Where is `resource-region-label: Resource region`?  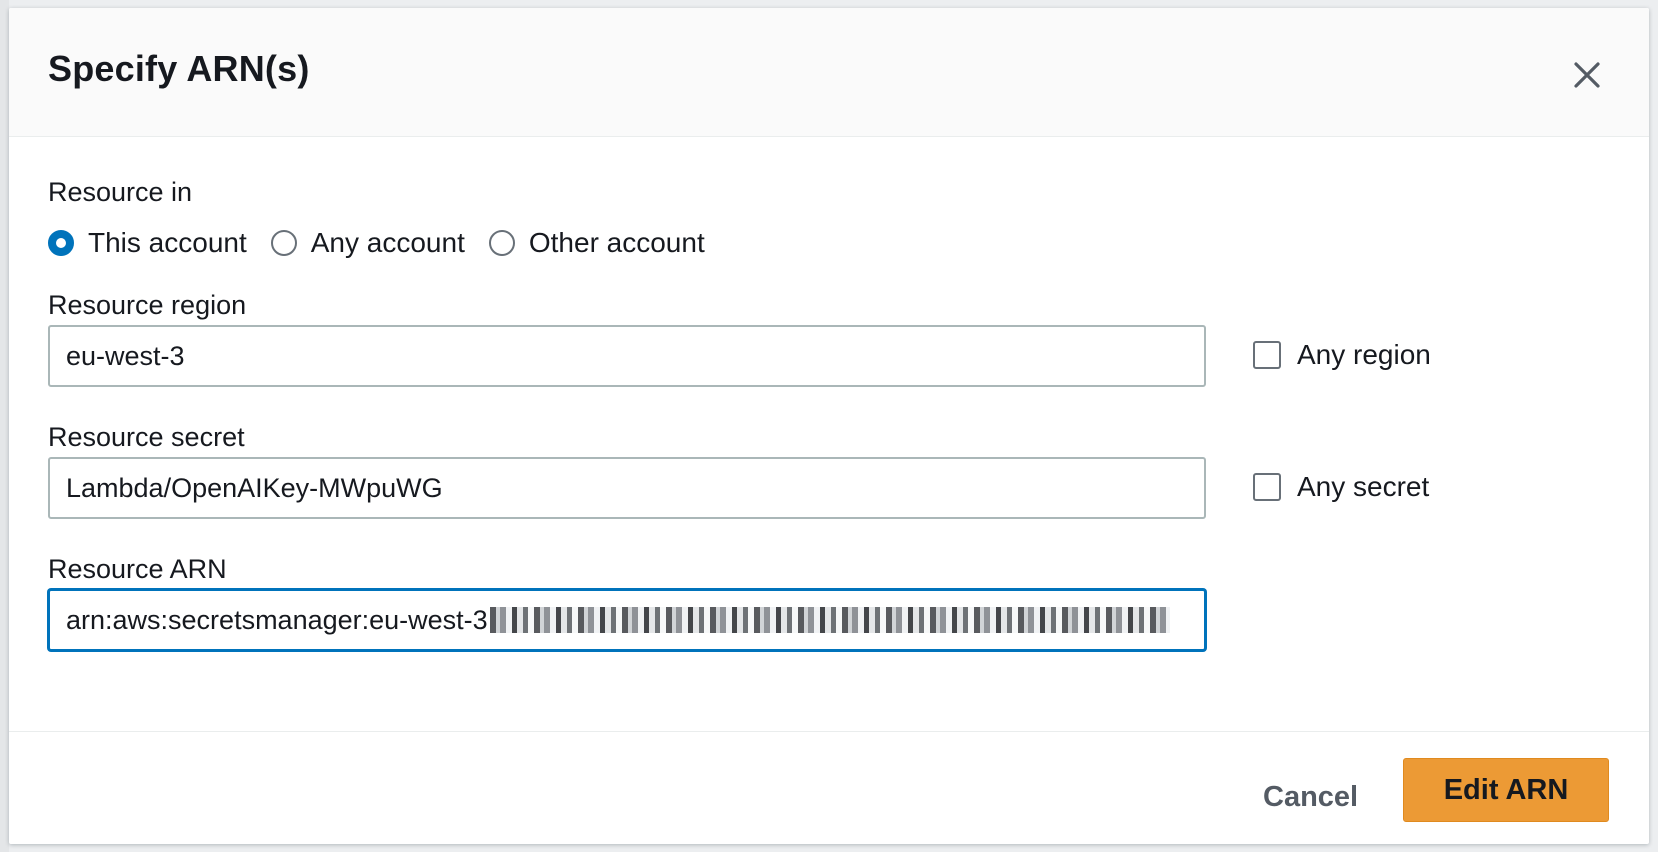 resource-region-label: Resource region is located at coordinates (147, 305).